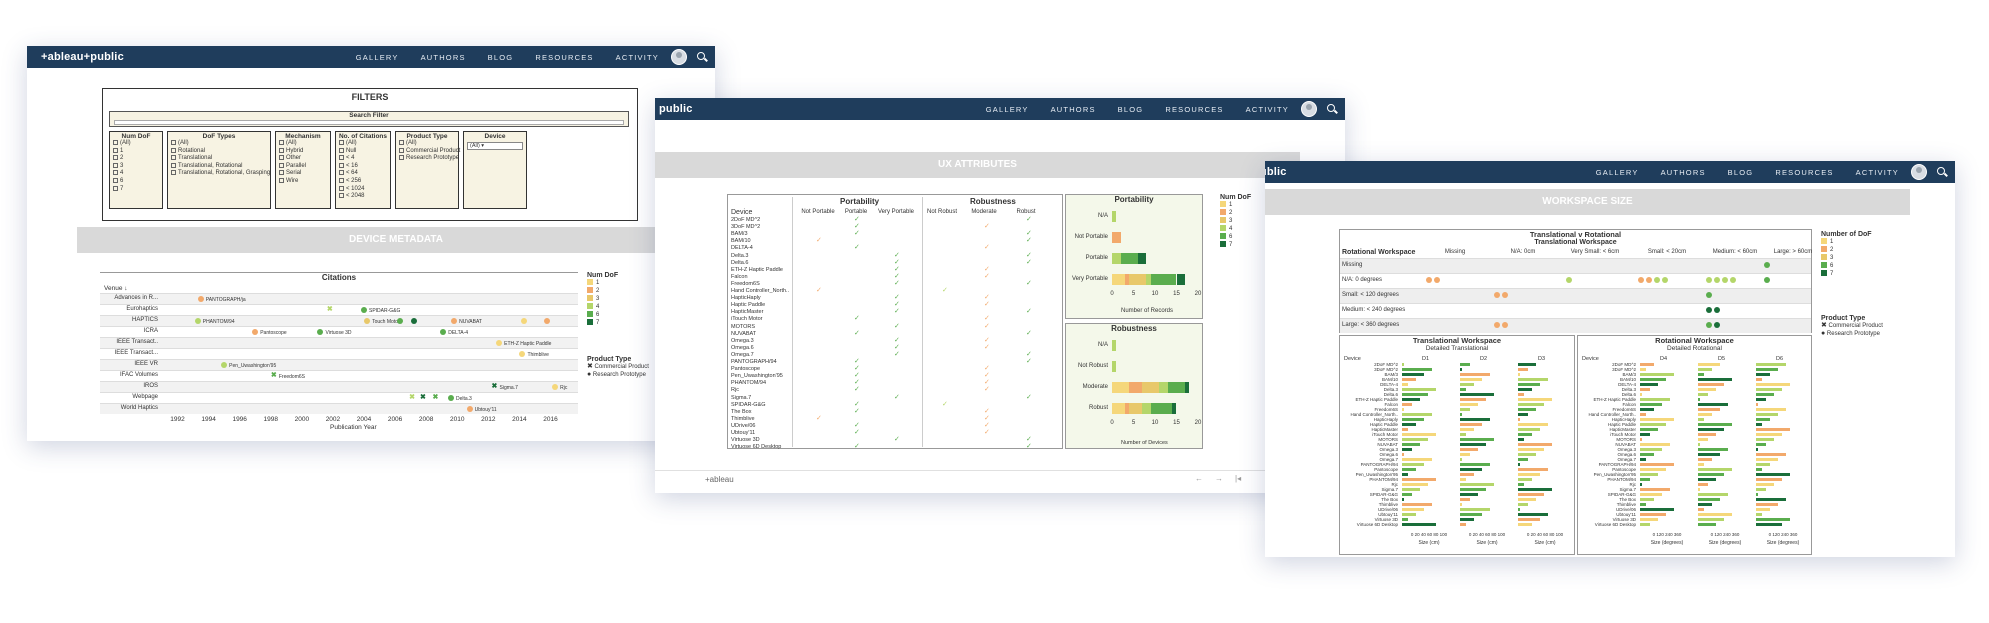 The height and width of the screenshot is (623, 1989). I want to click on legend-item: 2, so click(1866, 250).